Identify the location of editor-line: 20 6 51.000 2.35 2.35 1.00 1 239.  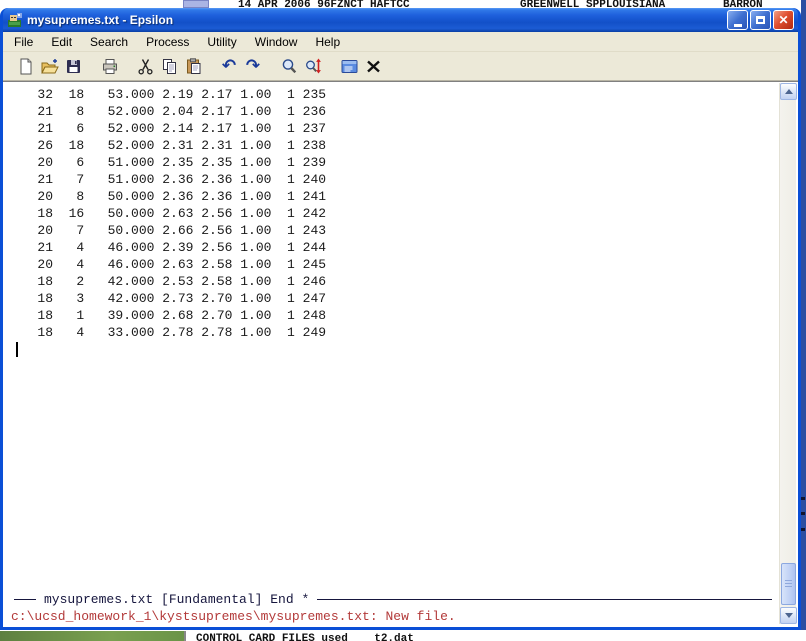
(170, 162).